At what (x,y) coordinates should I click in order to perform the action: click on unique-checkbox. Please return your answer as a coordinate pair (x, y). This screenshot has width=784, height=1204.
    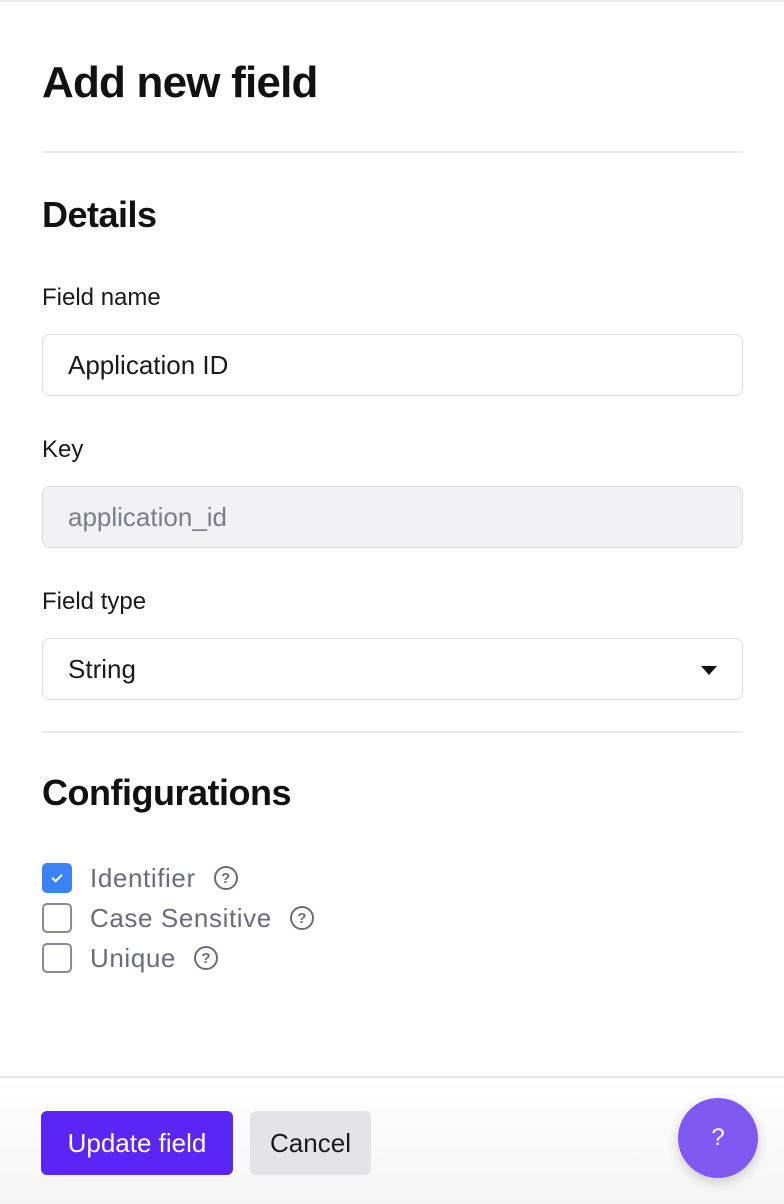
    Looking at the image, I should click on (57, 958).